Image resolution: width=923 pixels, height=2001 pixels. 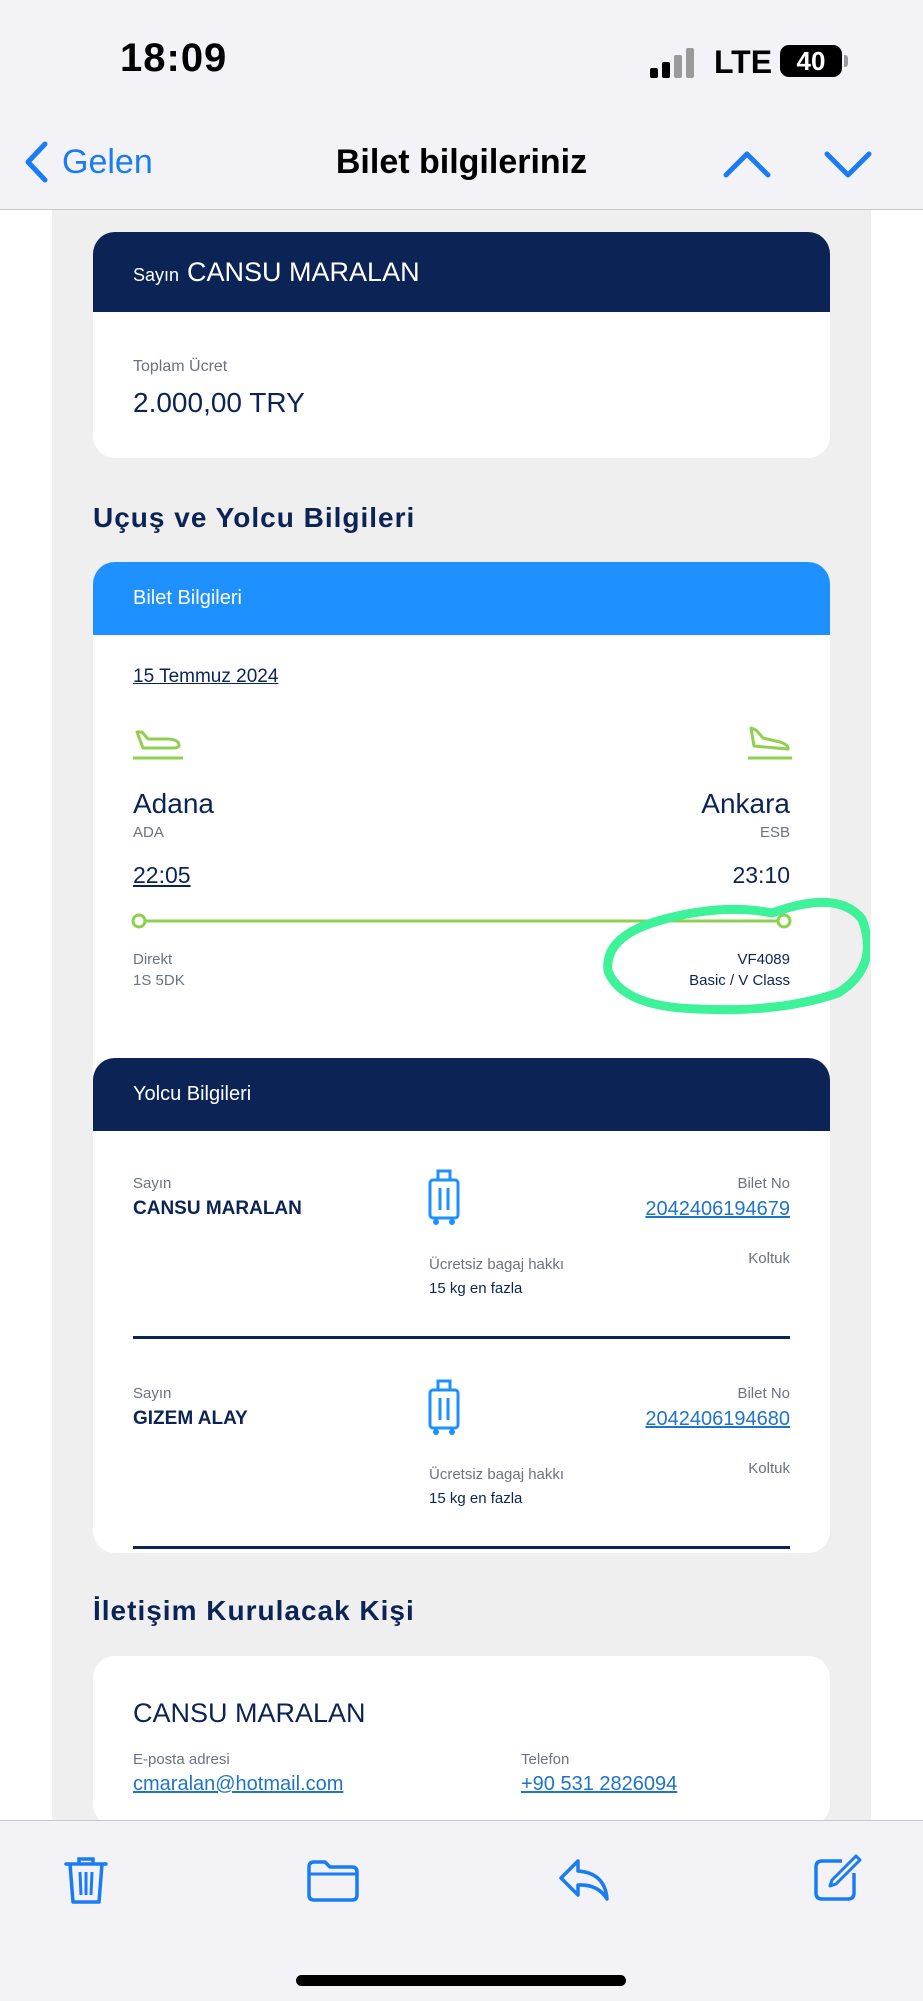 I want to click on battery-icon: 40, so click(x=811, y=61).